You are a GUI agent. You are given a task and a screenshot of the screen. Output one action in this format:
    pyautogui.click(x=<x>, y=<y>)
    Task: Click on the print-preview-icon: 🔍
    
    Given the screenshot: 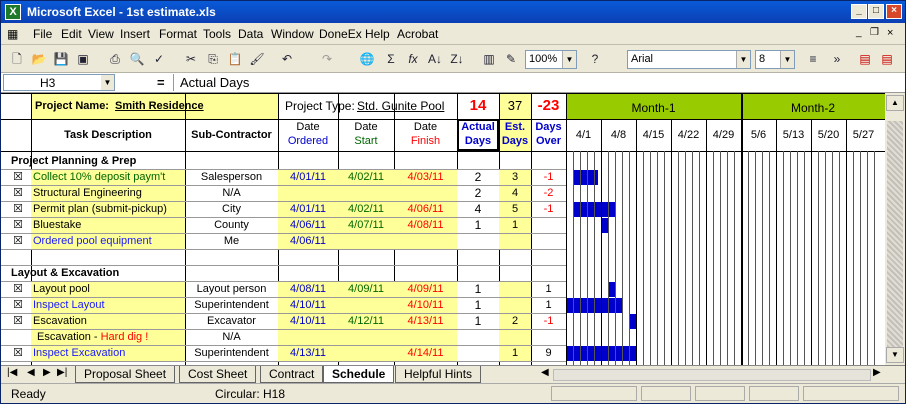 What is the action you would take?
    pyautogui.click(x=137, y=59)
    